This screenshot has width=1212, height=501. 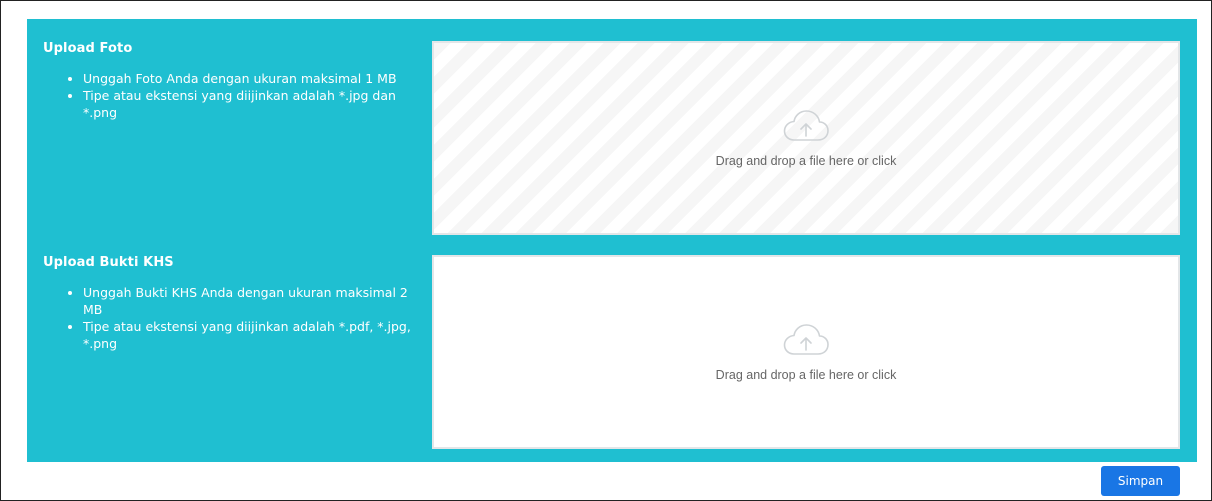 I want to click on khs-upload-title: Upload Bukti KHS, so click(x=108, y=262).